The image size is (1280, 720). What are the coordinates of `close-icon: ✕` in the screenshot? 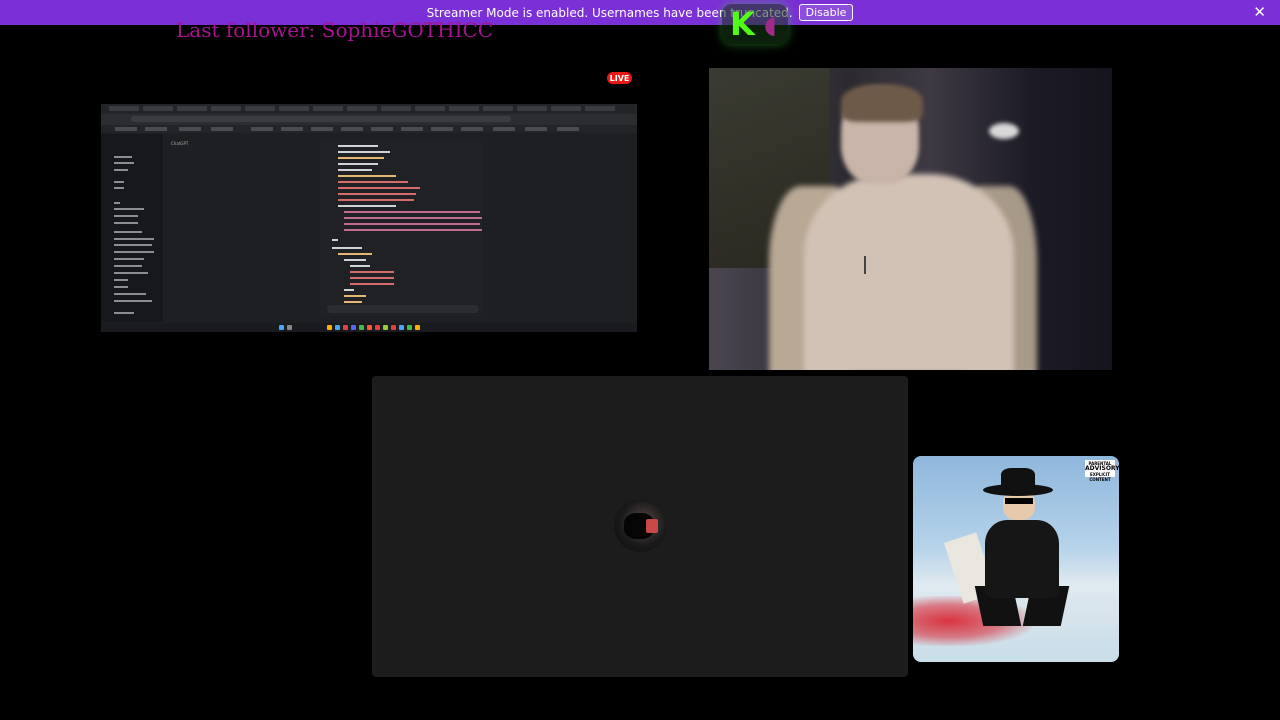 It's located at (1259, 12).